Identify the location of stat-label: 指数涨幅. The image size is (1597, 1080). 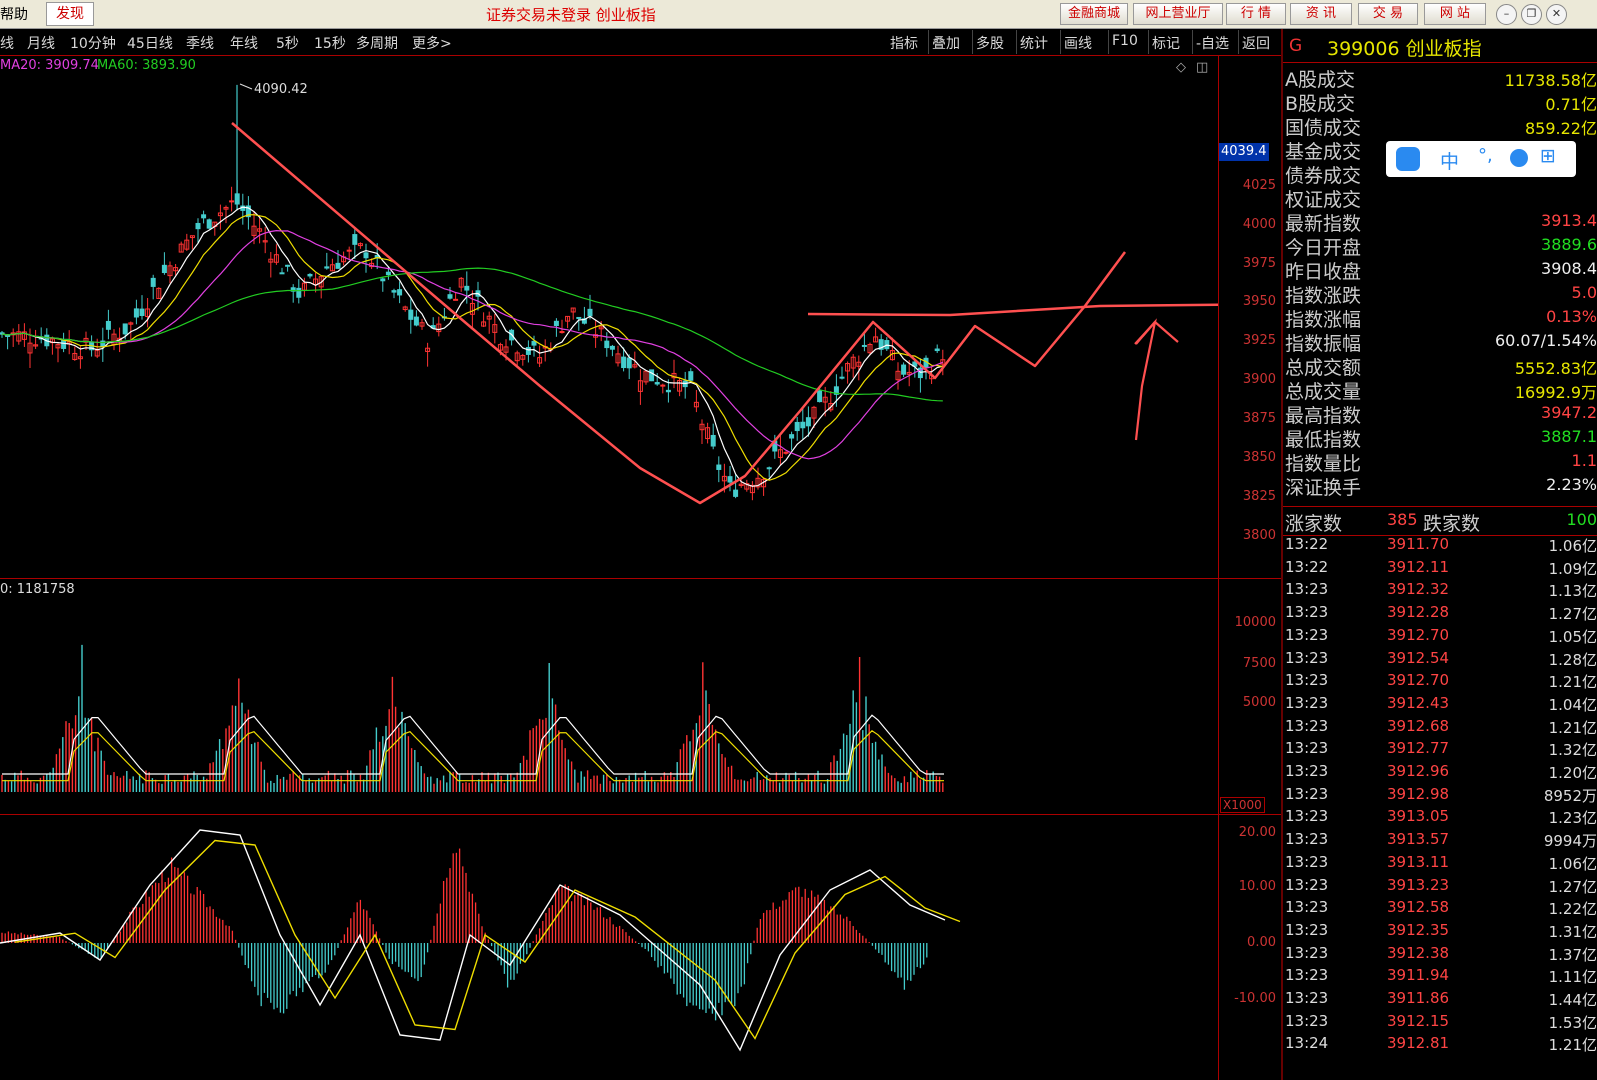
(1323, 320).